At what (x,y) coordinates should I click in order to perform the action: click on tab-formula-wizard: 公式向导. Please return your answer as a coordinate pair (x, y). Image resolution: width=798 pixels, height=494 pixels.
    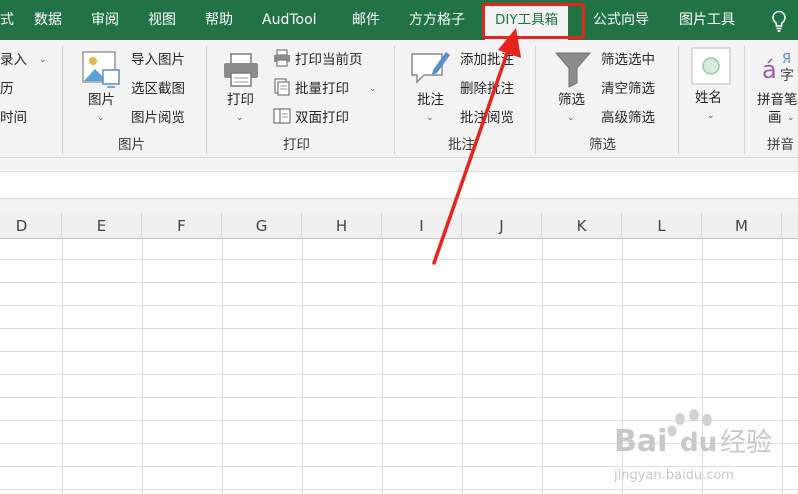
    Looking at the image, I should click on (621, 20).